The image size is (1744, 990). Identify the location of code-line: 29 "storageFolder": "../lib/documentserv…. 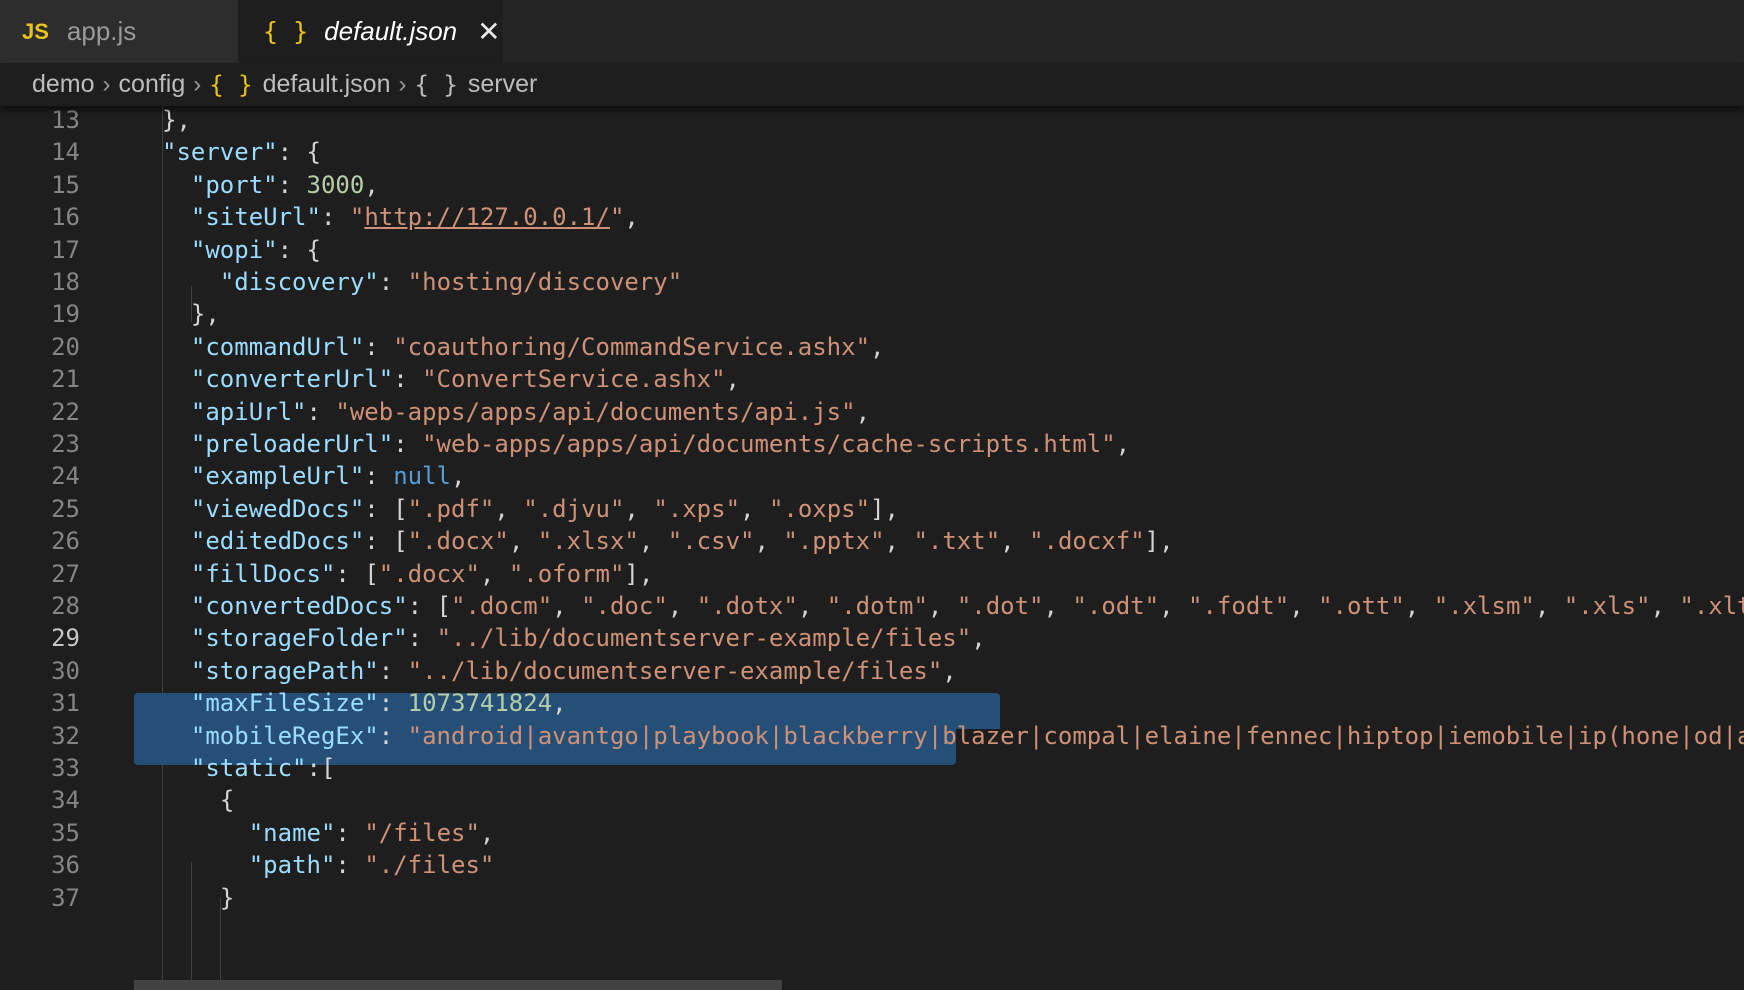
(872, 638).